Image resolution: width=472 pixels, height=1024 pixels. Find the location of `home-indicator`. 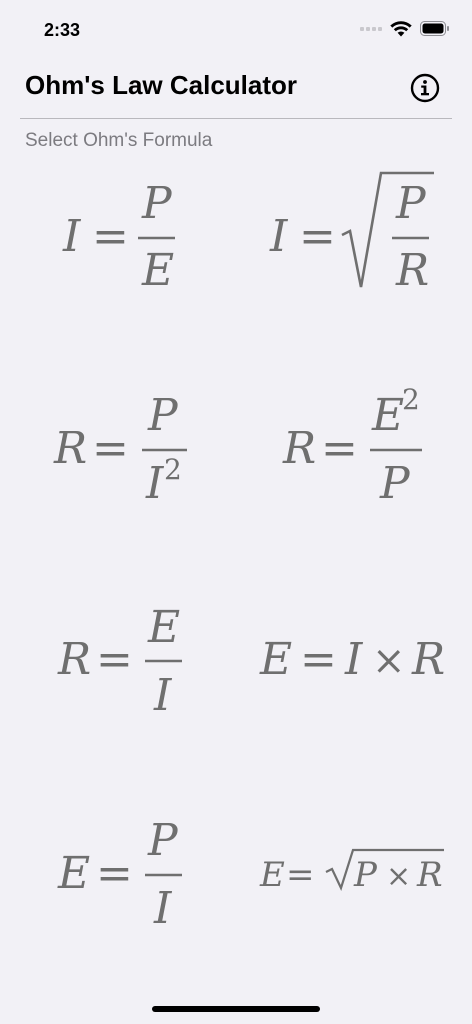

home-indicator is located at coordinates (236, 1009).